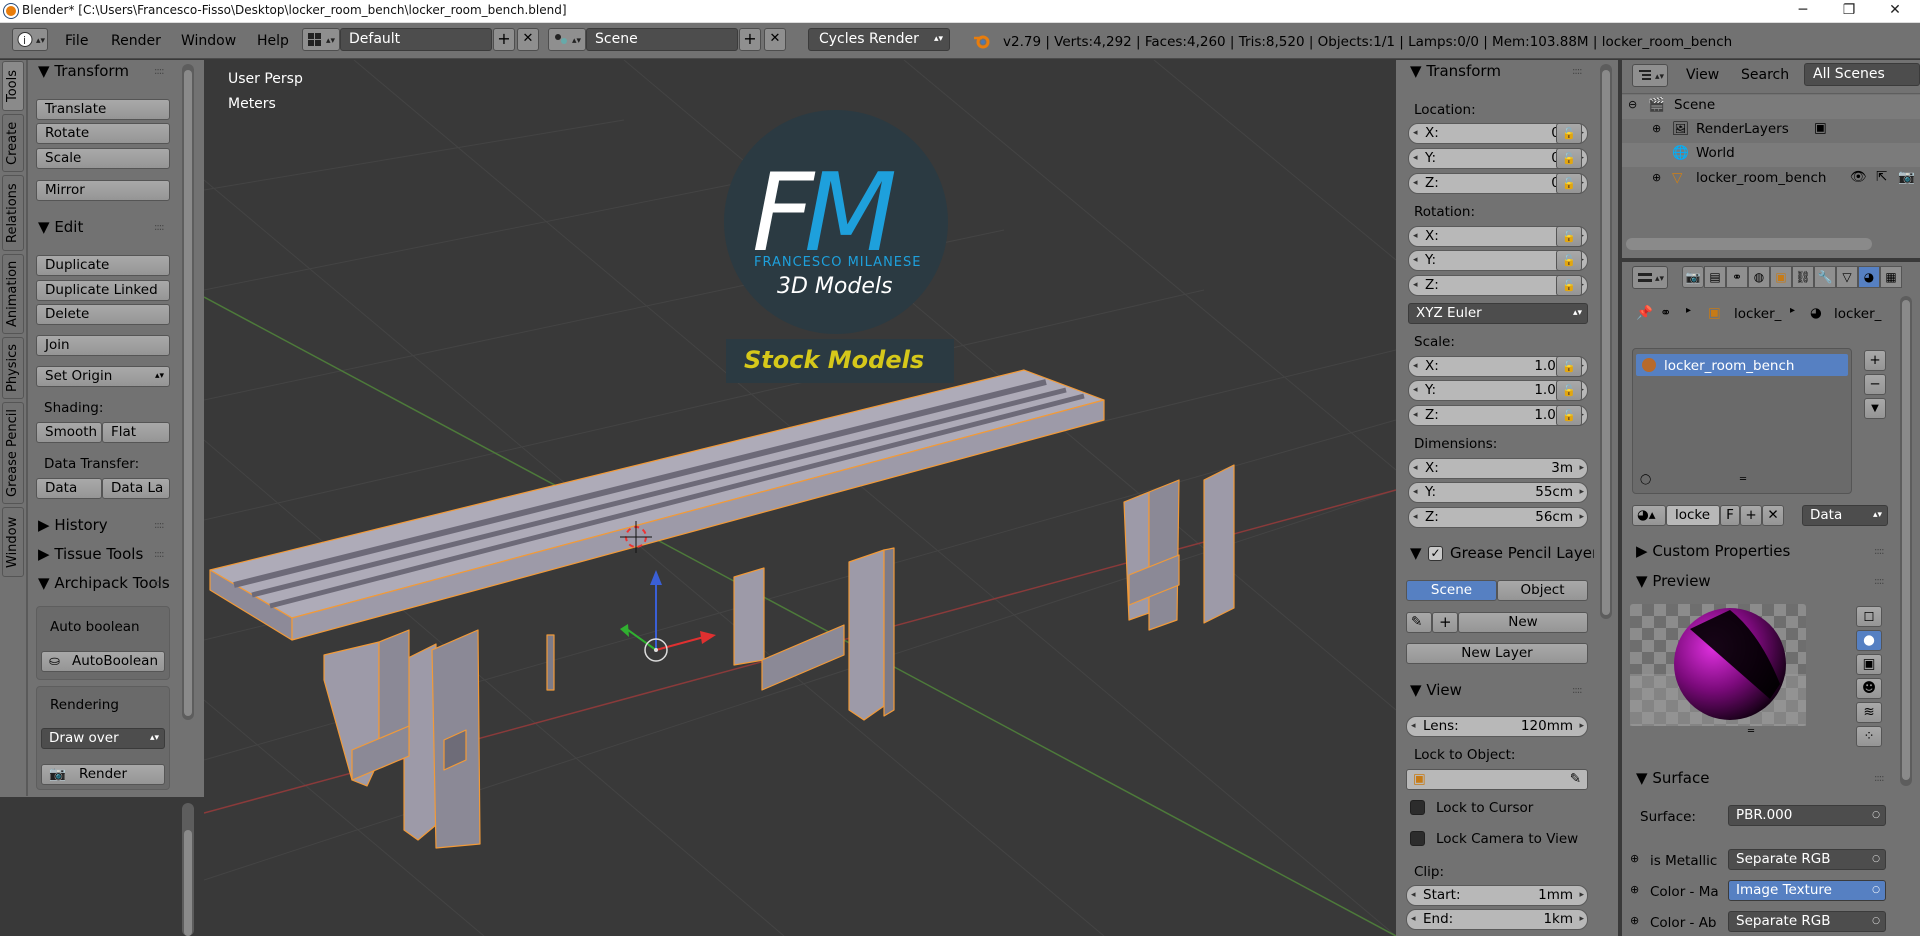  I want to click on scene-name-field: Scene, so click(662, 39).